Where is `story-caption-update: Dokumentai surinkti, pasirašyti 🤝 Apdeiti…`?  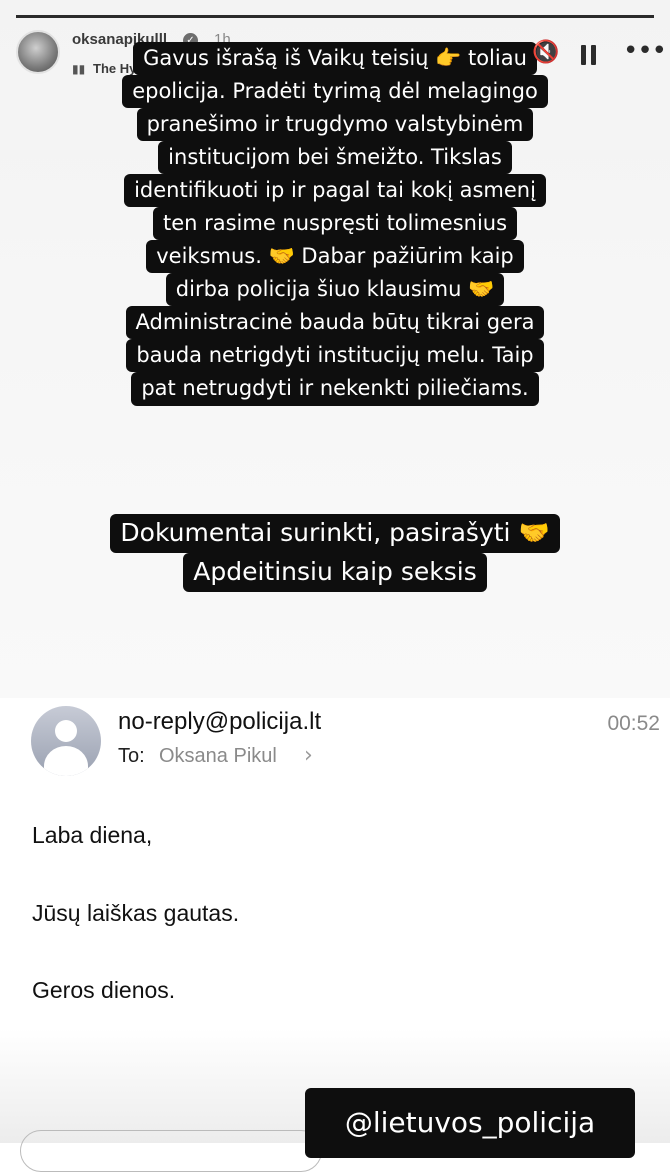 story-caption-update: Dokumentai surinkti, pasirašyti 🤝 Apdeiti… is located at coordinates (335, 553).